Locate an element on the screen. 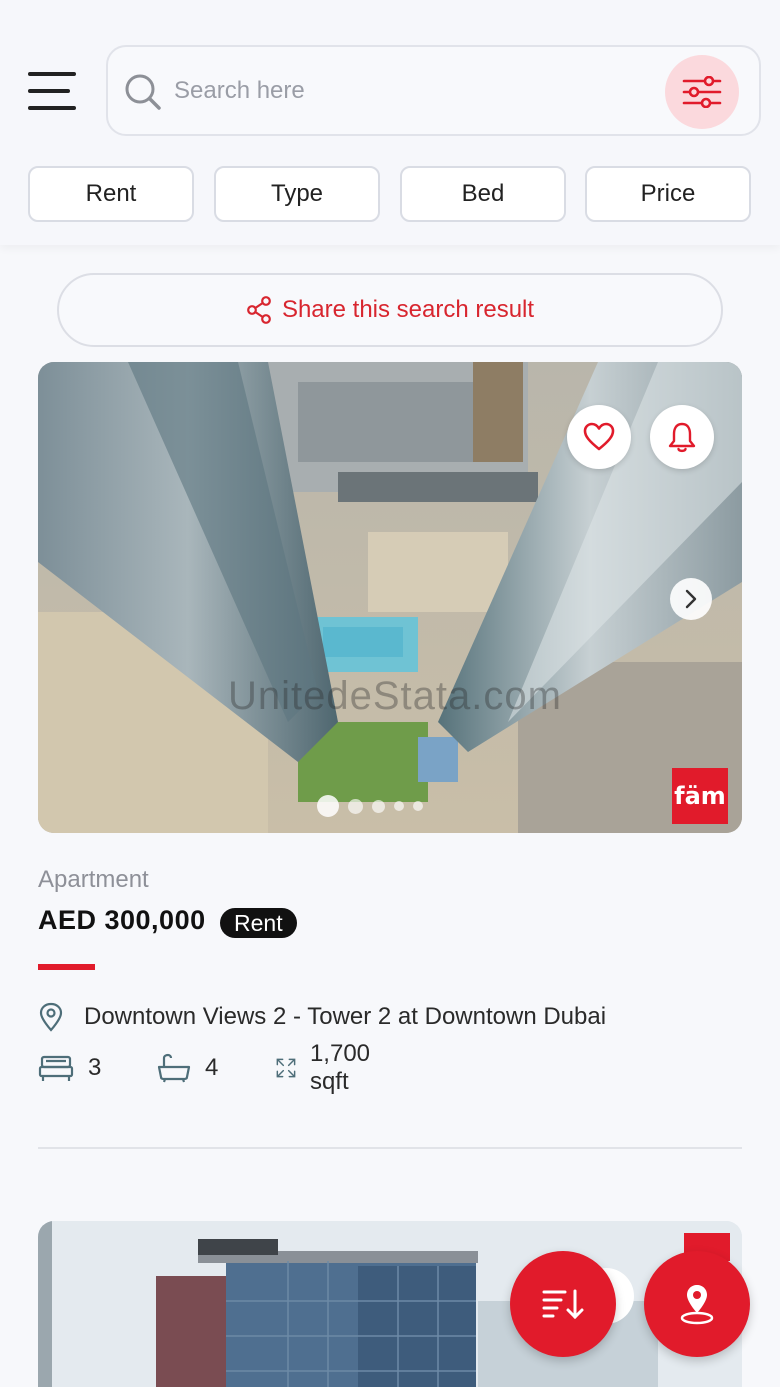 The height and width of the screenshot is (1387, 780). share-label: Share this search result is located at coordinates (408, 309).